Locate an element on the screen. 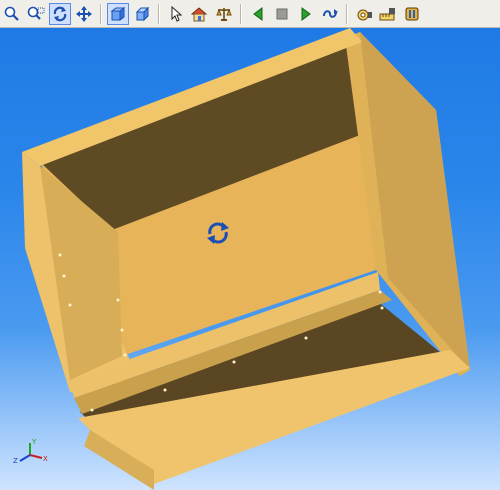  wireframe-view-icon is located at coordinates (142, 14).